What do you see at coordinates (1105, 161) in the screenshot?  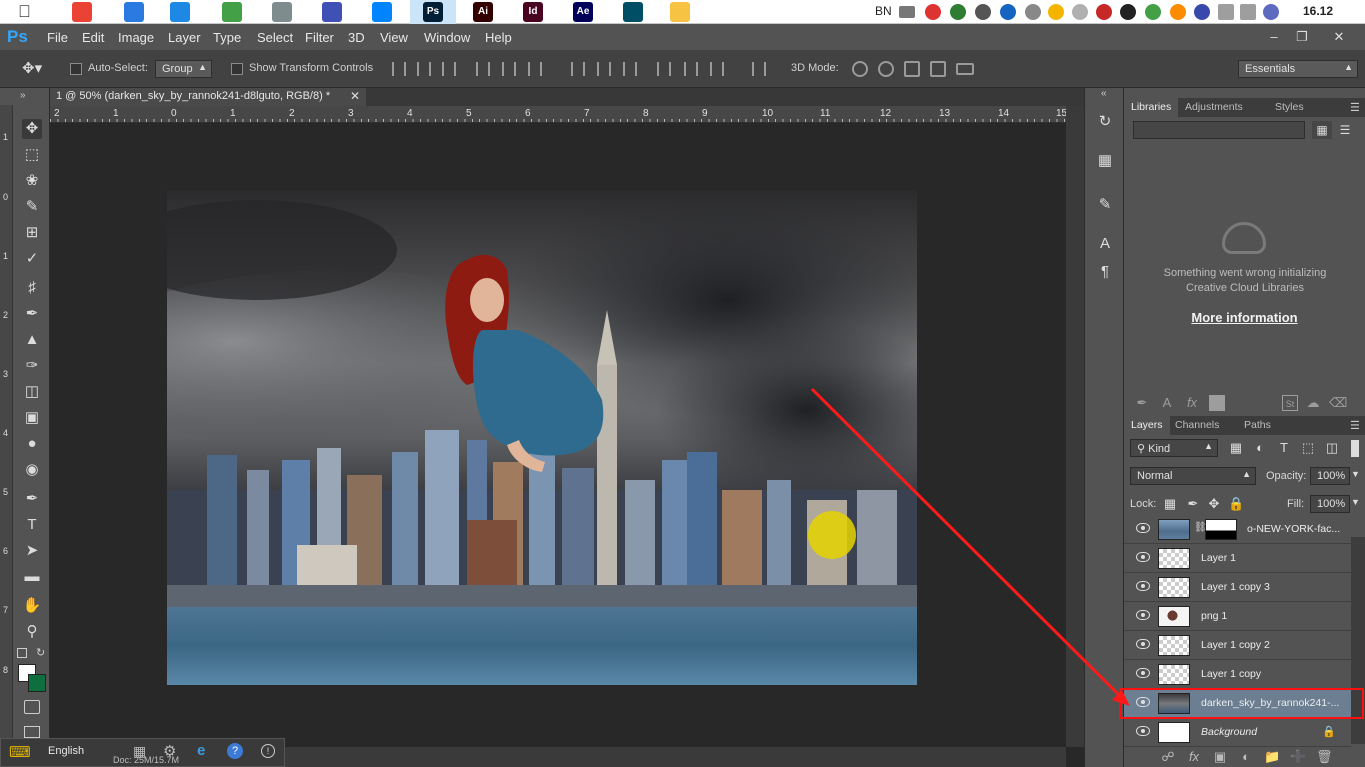 I see `properties-panel-icon: ▦` at bounding box center [1105, 161].